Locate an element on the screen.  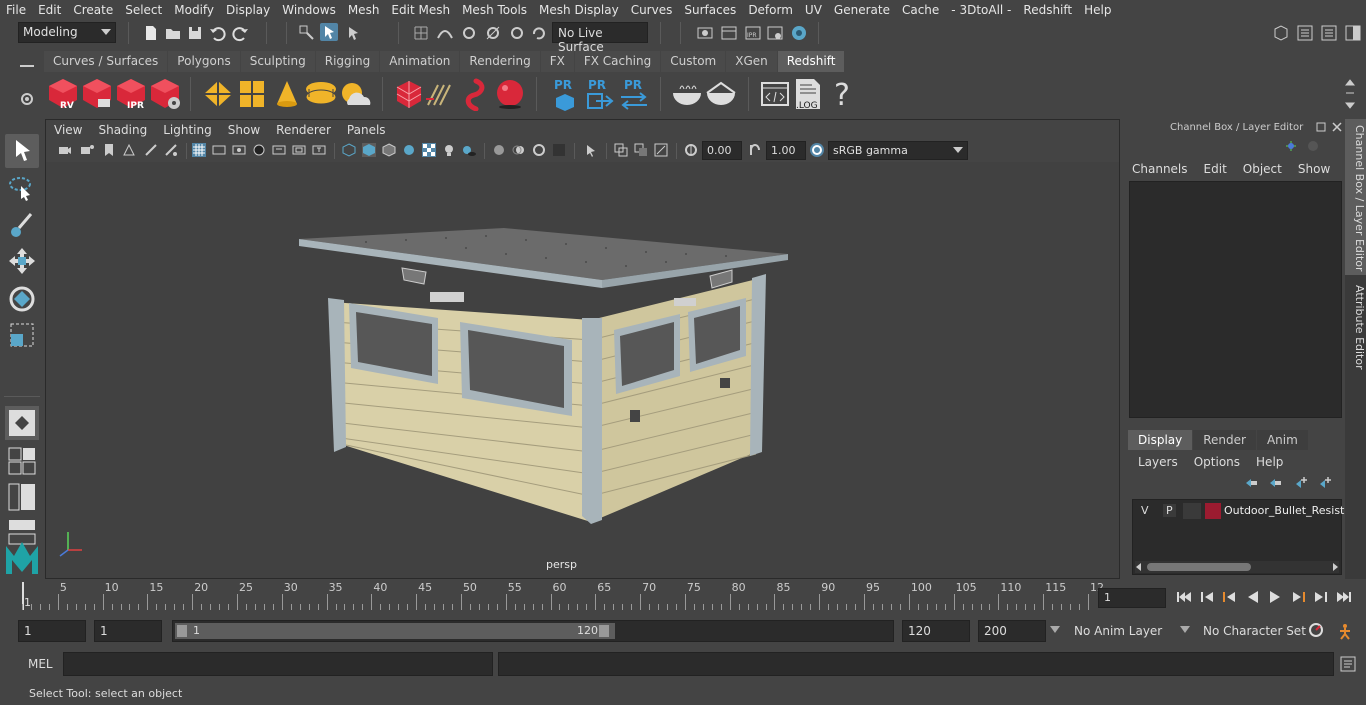
redshift-help-icon: ? is located at coordinates (842, 94).